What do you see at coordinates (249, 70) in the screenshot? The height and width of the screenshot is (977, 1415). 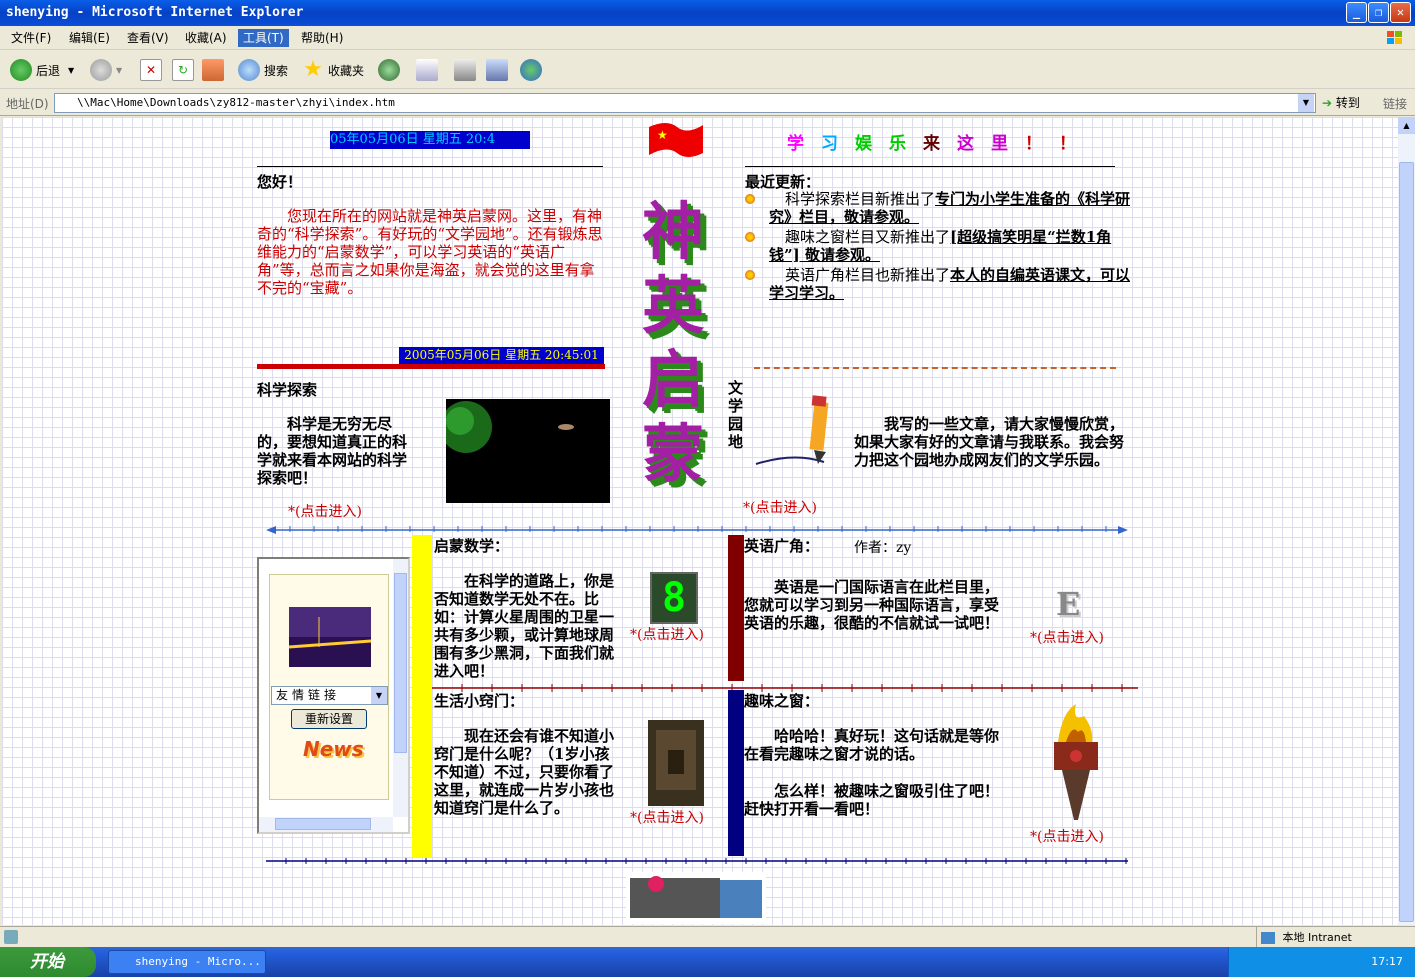 I see `search-icon` at bounding box center [249, 70].